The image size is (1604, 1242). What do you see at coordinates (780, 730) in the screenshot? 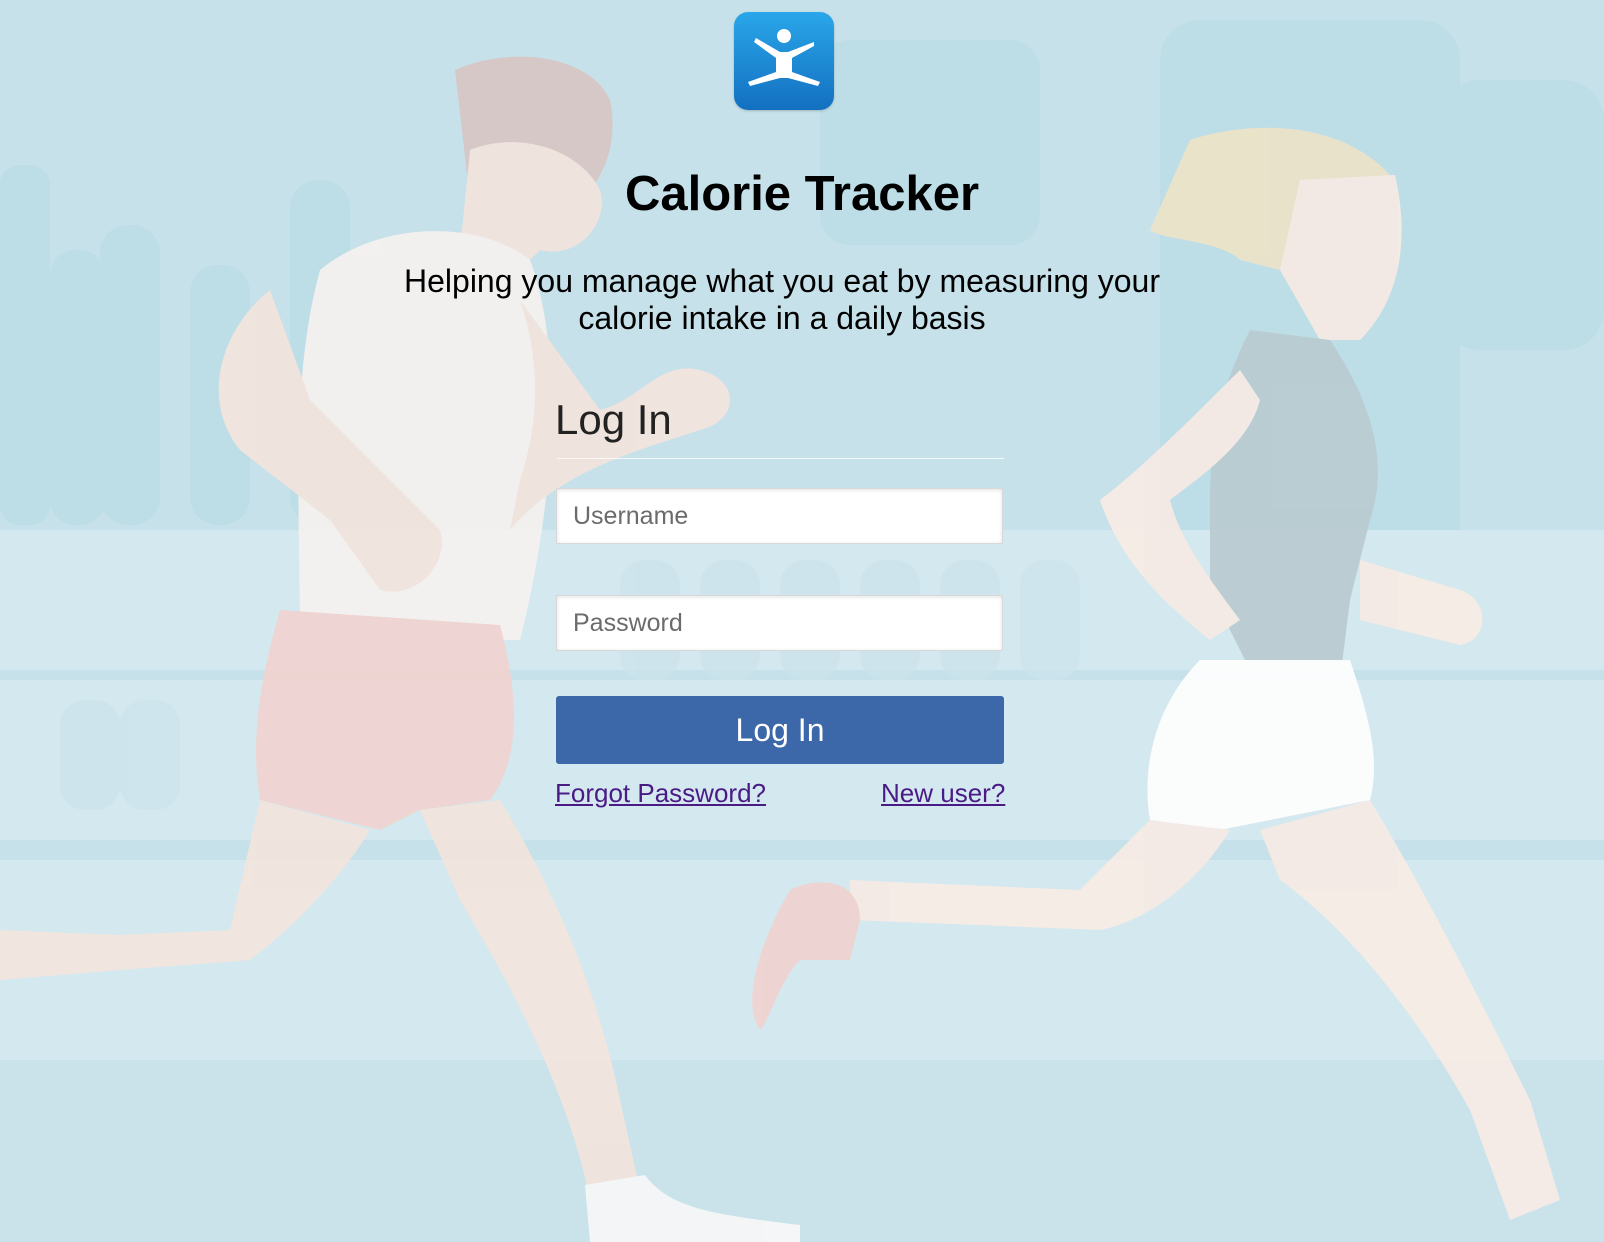
I see `login-button: Log In` at bounding box center [780, 730].